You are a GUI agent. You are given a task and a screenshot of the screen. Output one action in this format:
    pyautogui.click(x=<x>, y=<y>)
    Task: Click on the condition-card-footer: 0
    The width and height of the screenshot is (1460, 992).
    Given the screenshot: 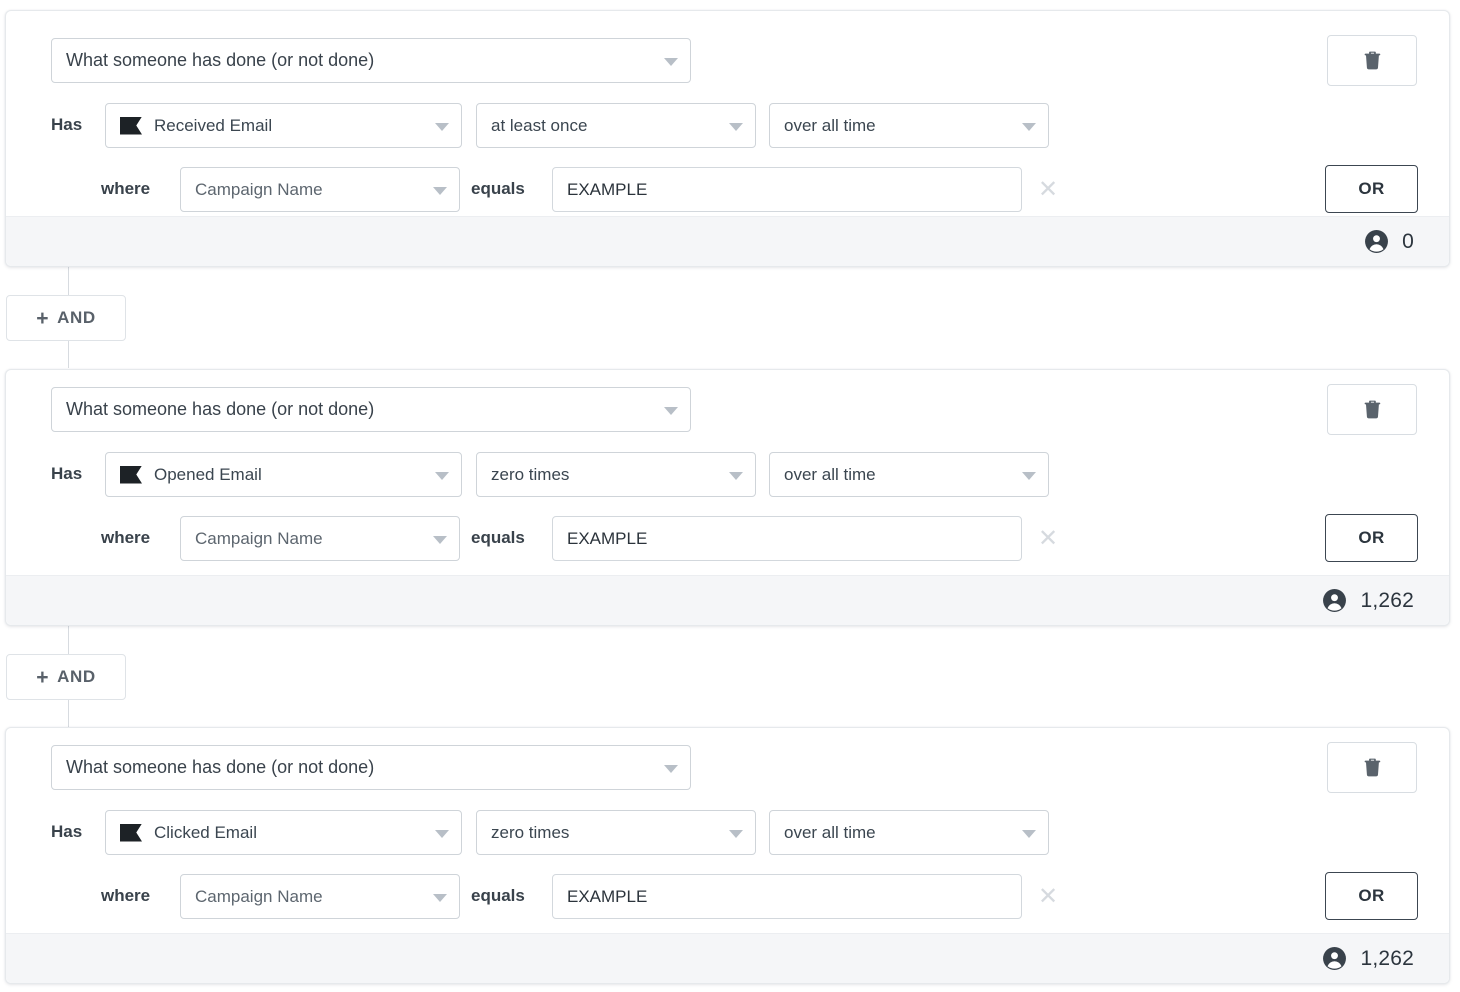 What is the action you would take?
    pyautogui.click(x=727, y=241)
    